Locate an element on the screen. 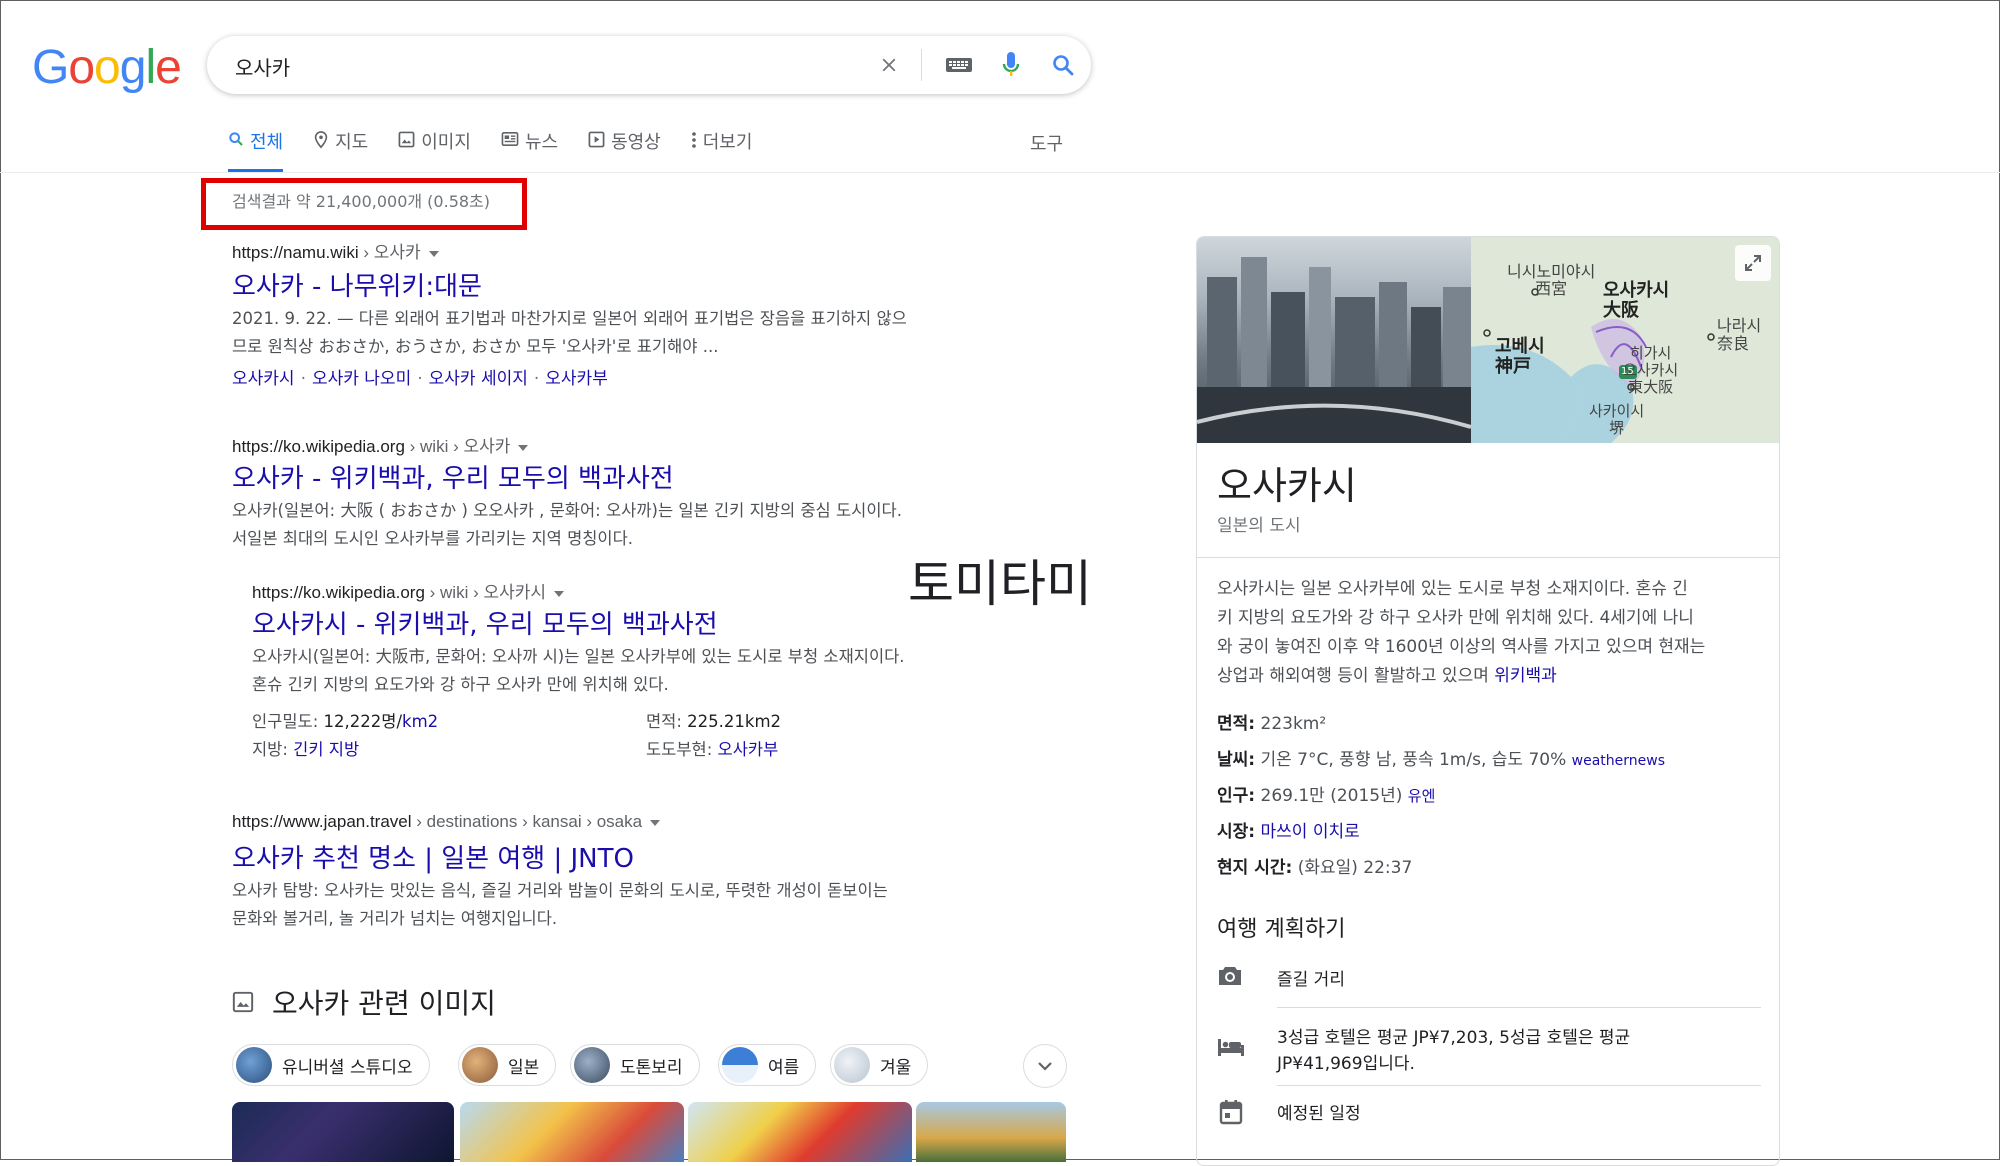  wikipedia-link: 위키백과 is located at coordinates (1525, 676).